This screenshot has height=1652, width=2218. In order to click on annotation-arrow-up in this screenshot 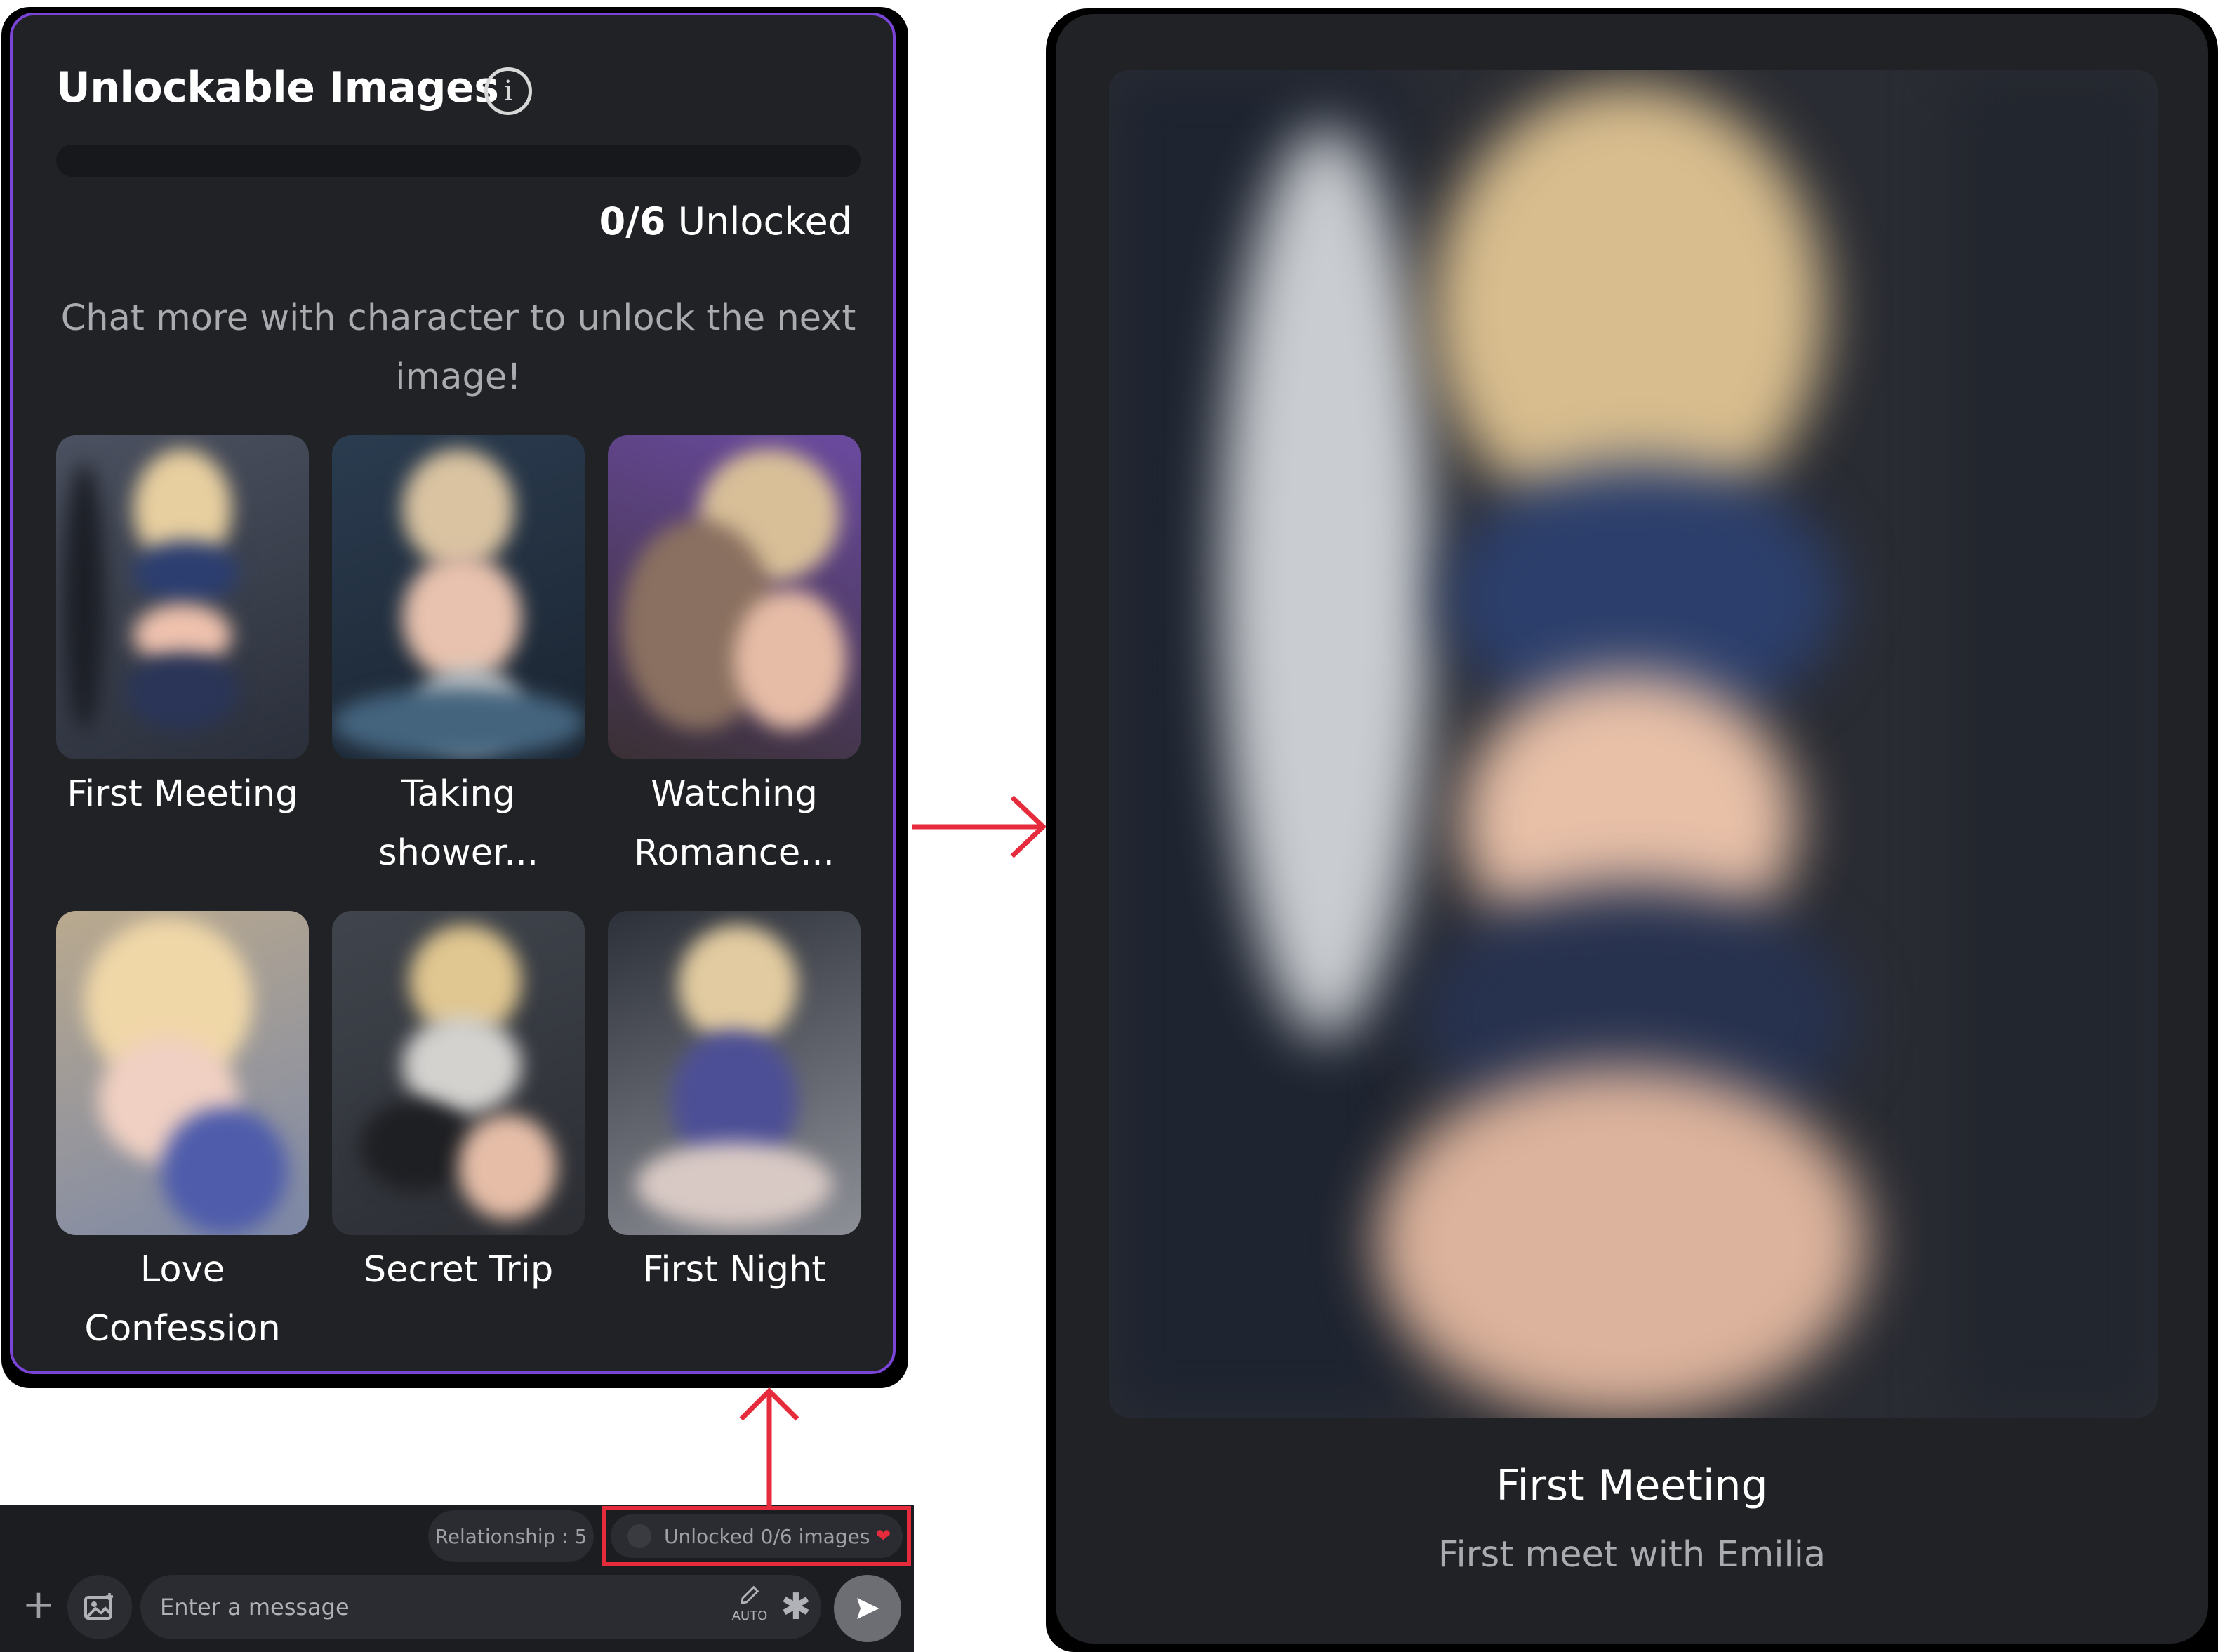, I will do `click(769, 1446)`.